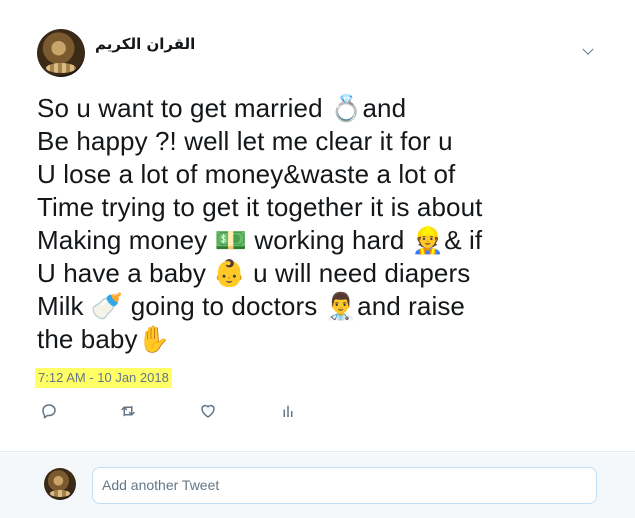  I want to click on tweet-text-line: So u want to get married 💍and, so click(222, 108).